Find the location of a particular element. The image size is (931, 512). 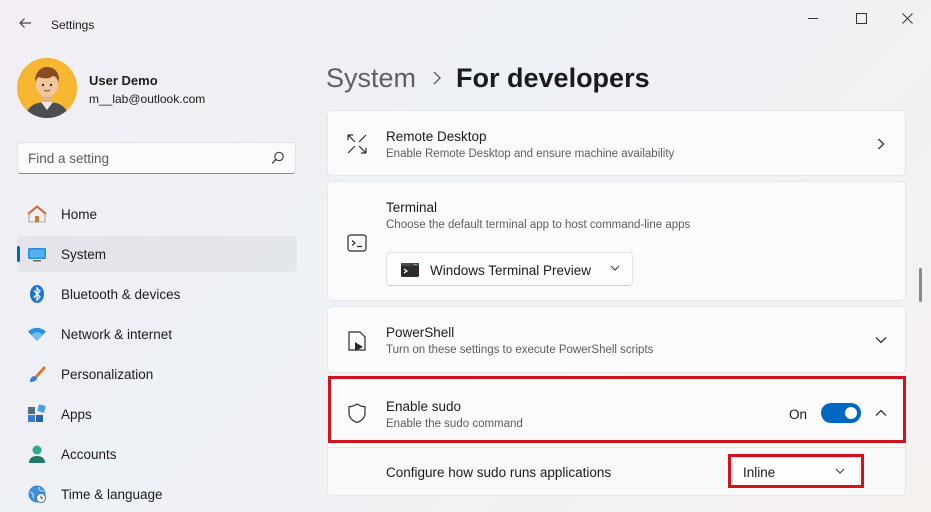

sidebar-item-time-language: Time & language is located at coordinates (157, 494).